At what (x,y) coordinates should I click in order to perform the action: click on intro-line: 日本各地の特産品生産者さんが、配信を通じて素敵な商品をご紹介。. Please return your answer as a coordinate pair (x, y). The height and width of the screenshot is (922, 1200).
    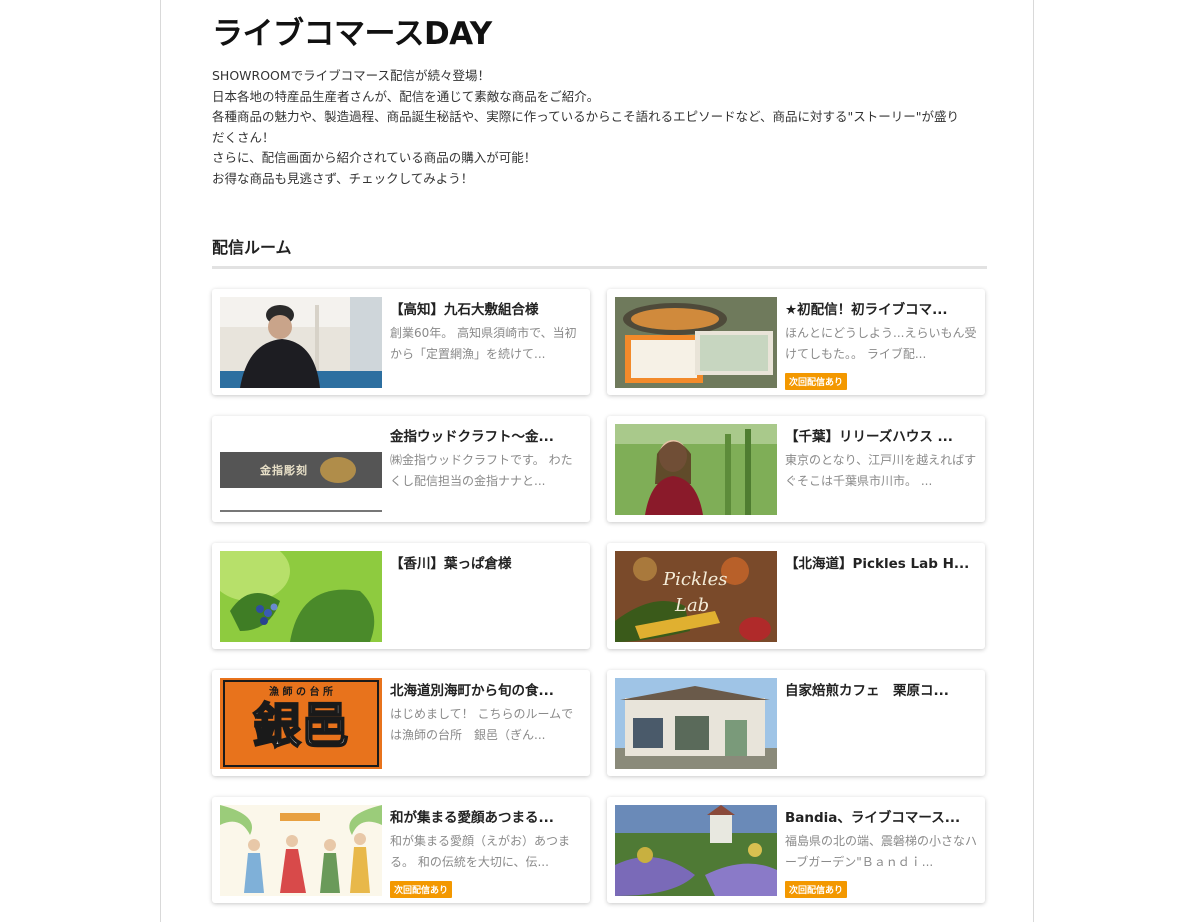
    Looking at the image, I should click on (406, 96).